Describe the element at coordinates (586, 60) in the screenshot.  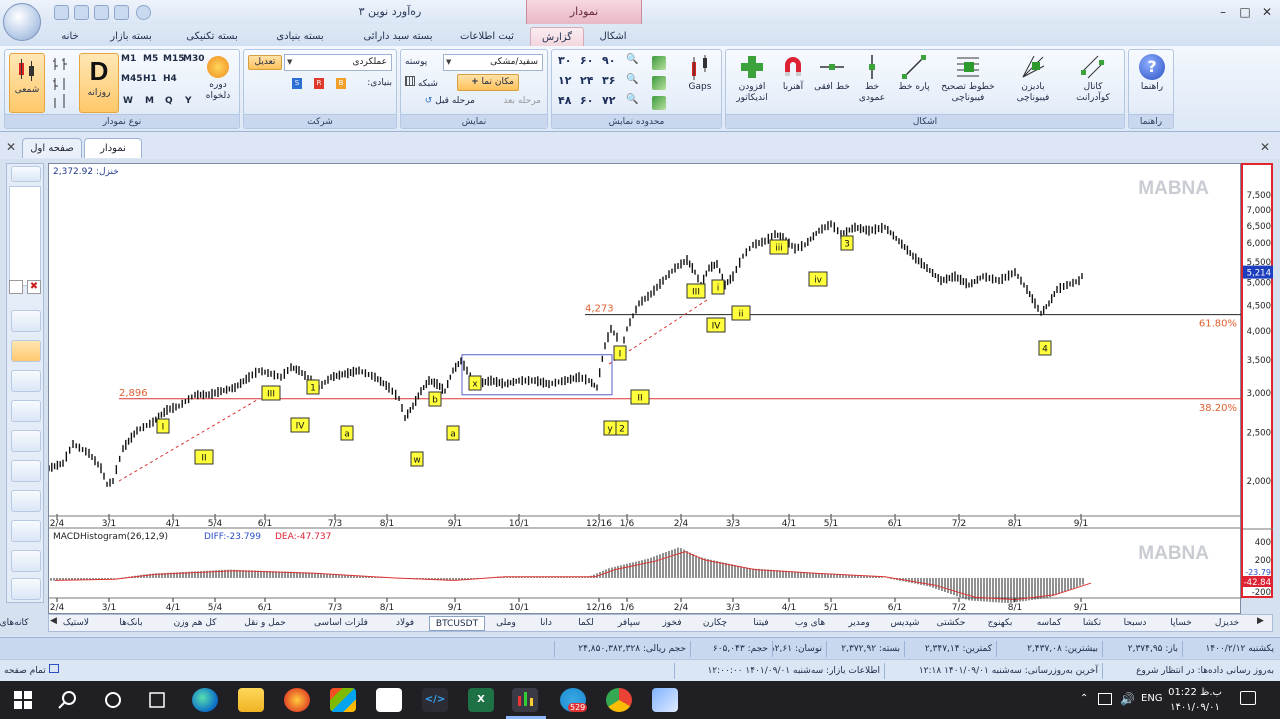
I see `range-60: ۶۰` at that location.